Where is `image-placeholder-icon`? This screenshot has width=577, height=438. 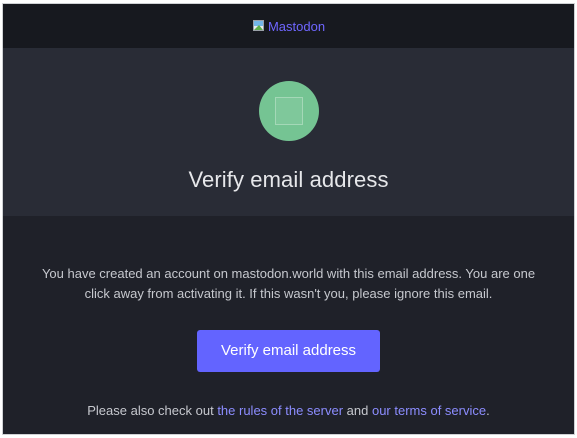 image-placeholder-icon is located at coordinates (288, 111).